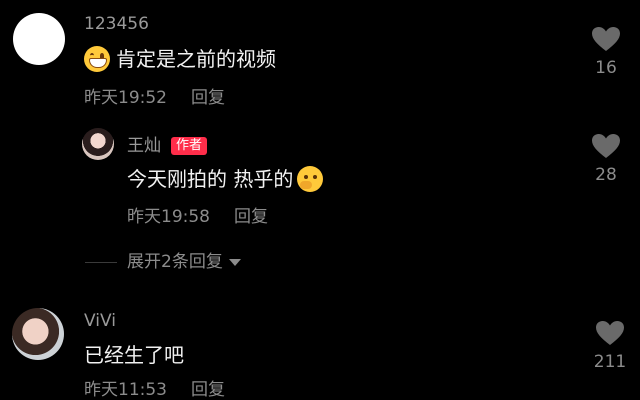 This screenshot has width=640, height=400. I want to click on comment-text-body: 已经生了吧, so click(134, 355).